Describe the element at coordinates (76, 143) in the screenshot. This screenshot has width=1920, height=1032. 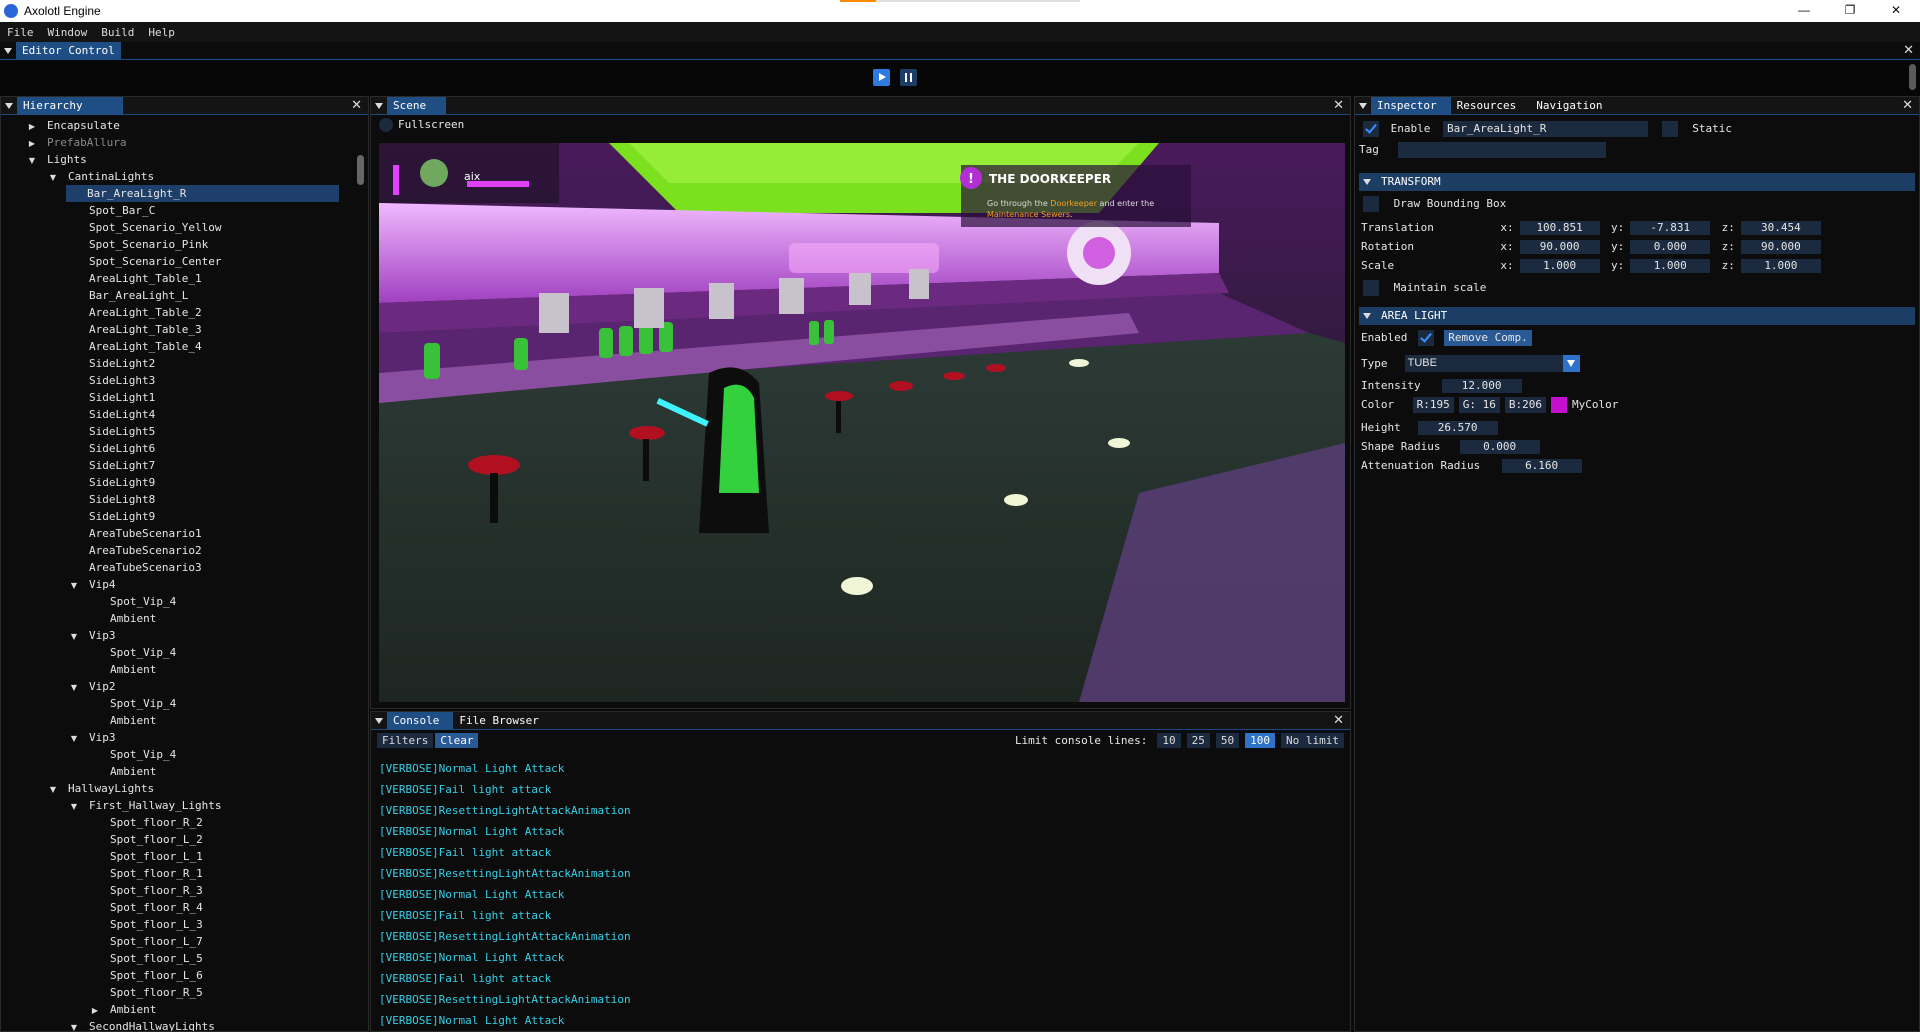
I see `hierarchy-item: ▶ PrefabAllura` at that location.